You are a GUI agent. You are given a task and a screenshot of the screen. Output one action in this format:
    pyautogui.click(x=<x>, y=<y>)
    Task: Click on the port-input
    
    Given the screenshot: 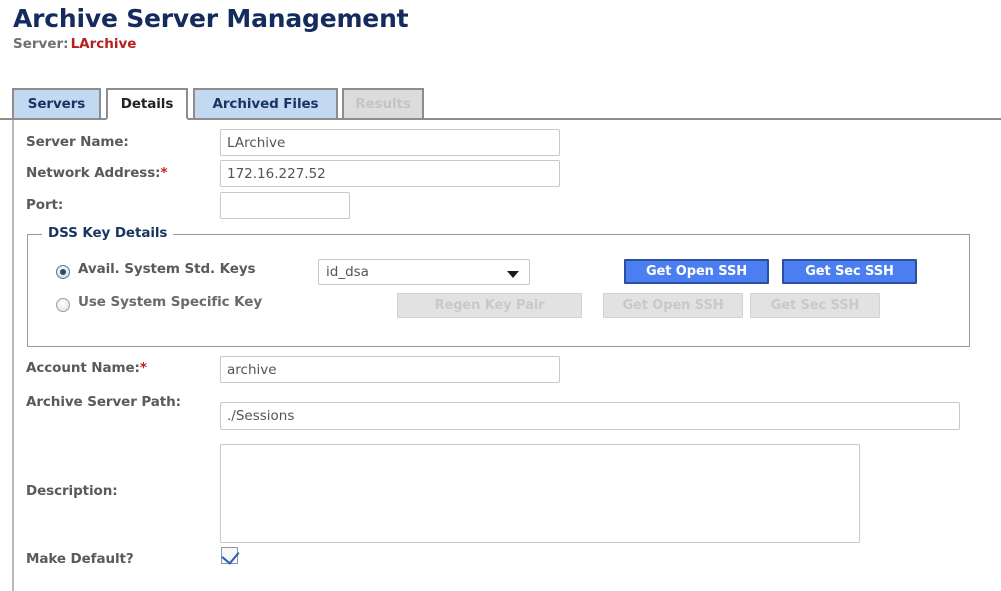 What is the action you would take?
    pyautogui.click(x=285, y=205)
    